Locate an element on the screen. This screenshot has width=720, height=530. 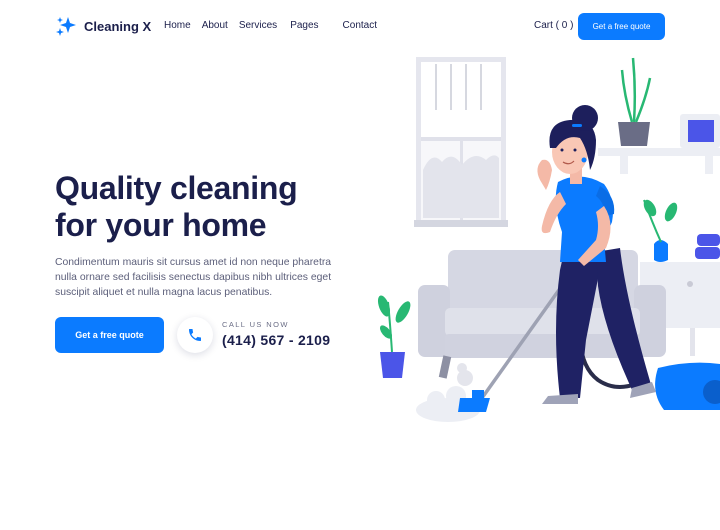
logo-text: Cleaning X is located at coordinates (118, 26).